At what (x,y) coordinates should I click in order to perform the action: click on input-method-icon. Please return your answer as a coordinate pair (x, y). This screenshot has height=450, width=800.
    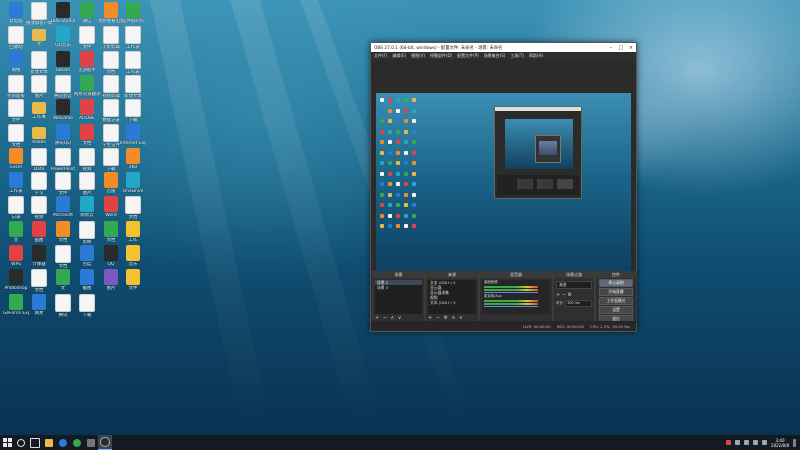
    Looking at the image, I should click on (765, 442).